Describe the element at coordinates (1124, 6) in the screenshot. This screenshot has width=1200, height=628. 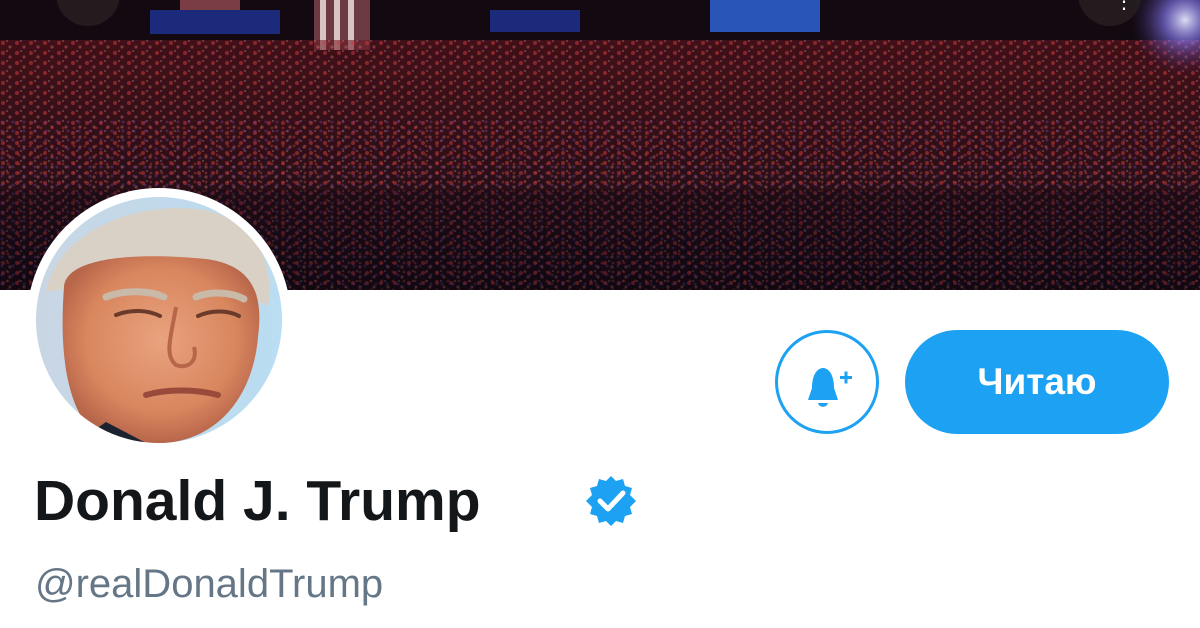
I see `more-icon: ⋮` at that location.